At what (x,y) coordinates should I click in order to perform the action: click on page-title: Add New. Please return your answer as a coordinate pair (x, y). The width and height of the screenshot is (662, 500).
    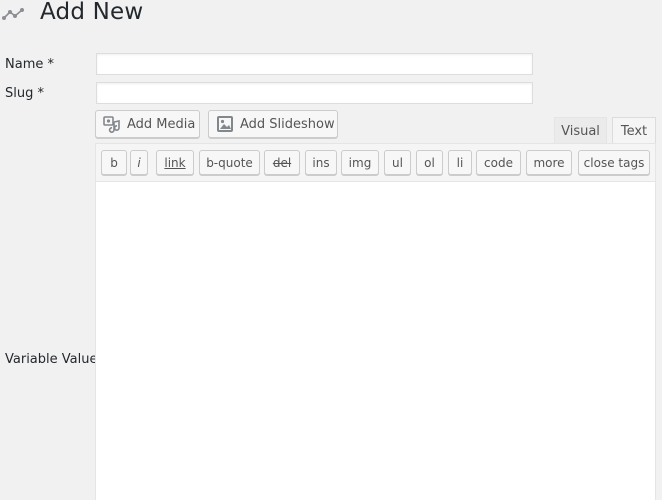
    Looking at the image, I should click on (92, 12).